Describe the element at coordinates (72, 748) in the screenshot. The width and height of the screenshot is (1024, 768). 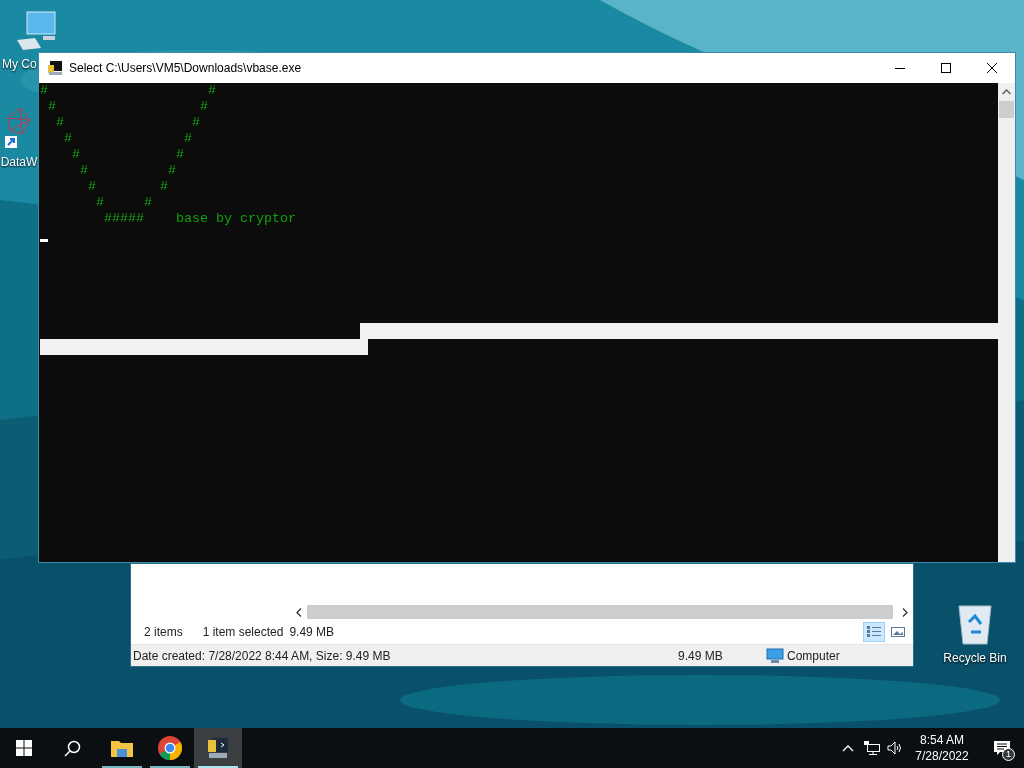
I see `search-icon` at that location.